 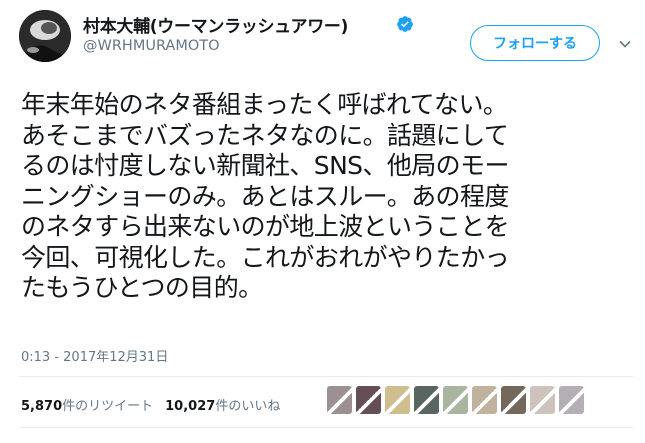 I want to click on tweet-stats: 5,870件のリツイート 10,027件のいいね, so click(x=150, y=404).